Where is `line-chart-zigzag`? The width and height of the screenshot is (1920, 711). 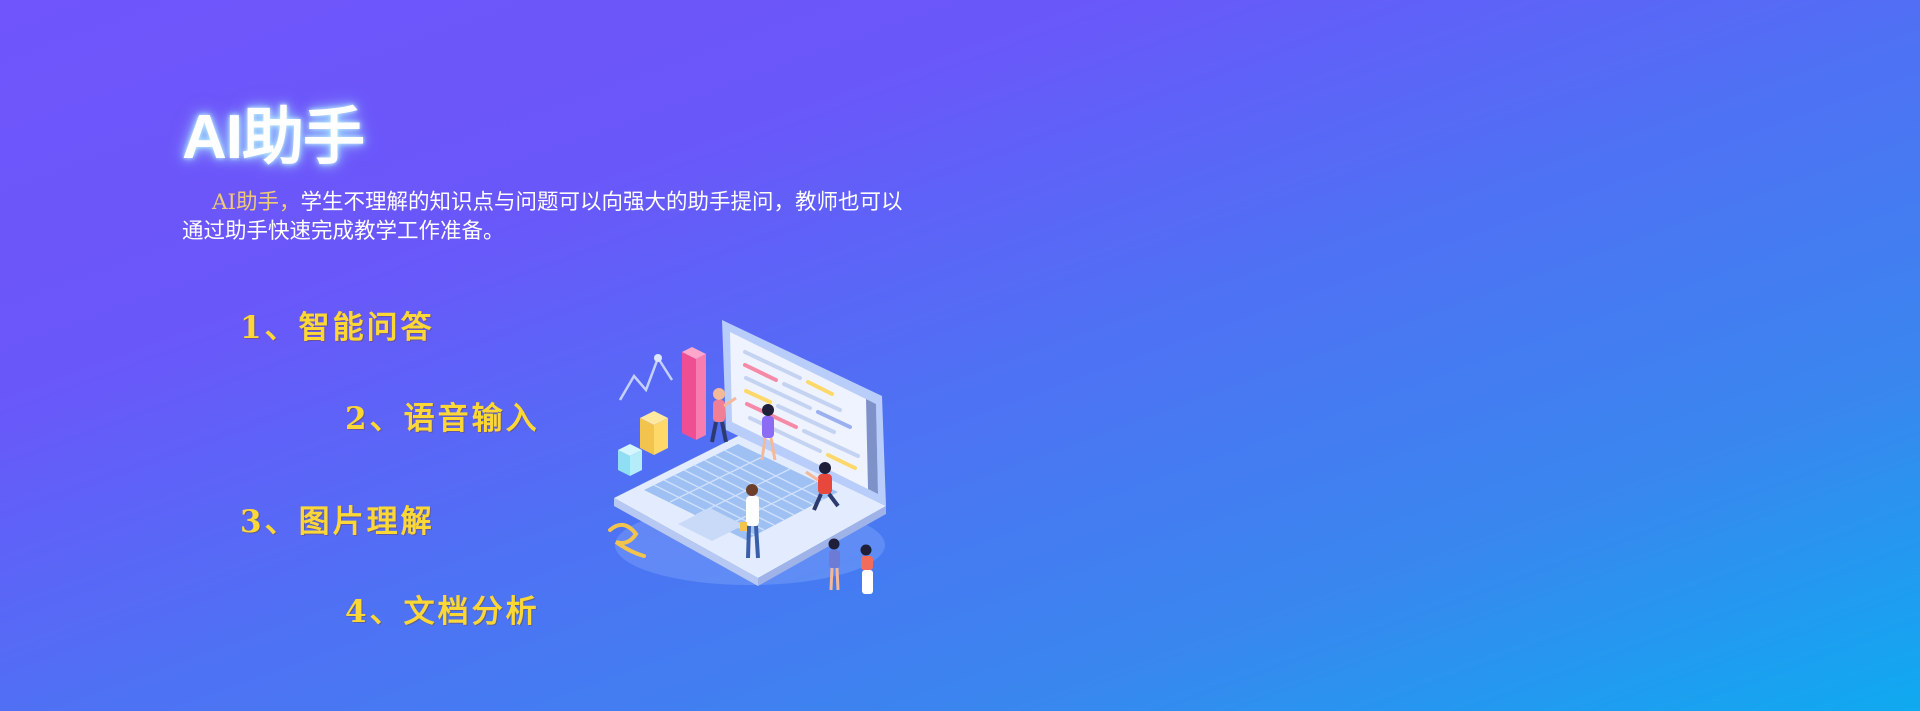
line-chart-zigzag is located at coordinates (646, 378).